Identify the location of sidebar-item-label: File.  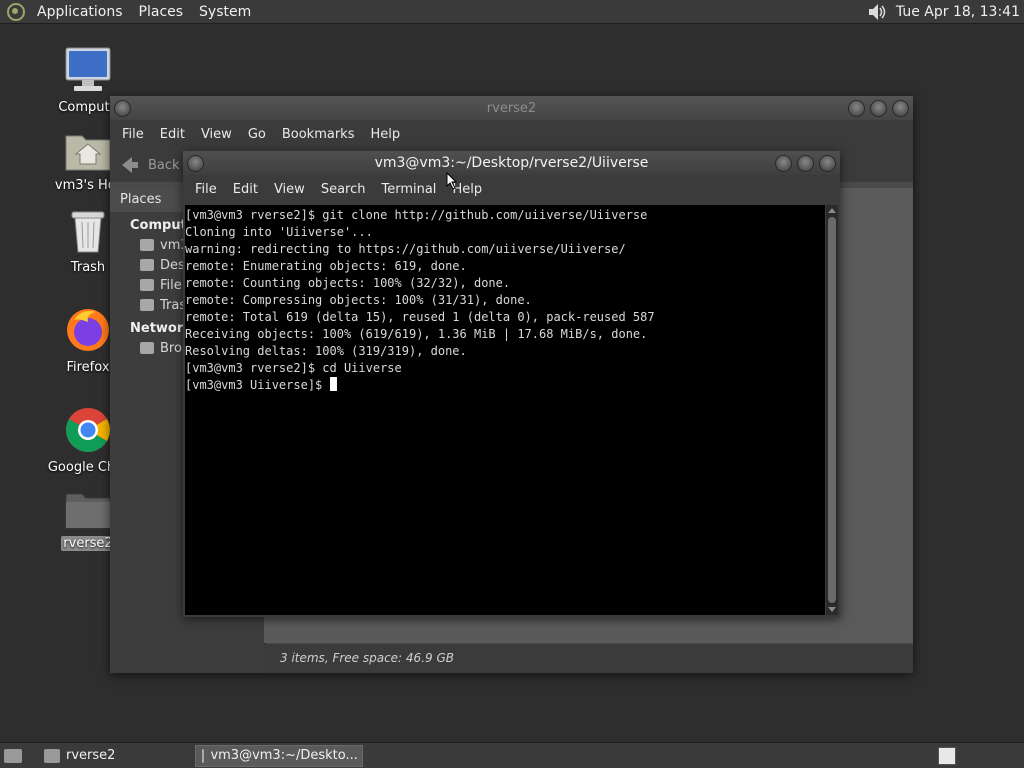
(171, 285).